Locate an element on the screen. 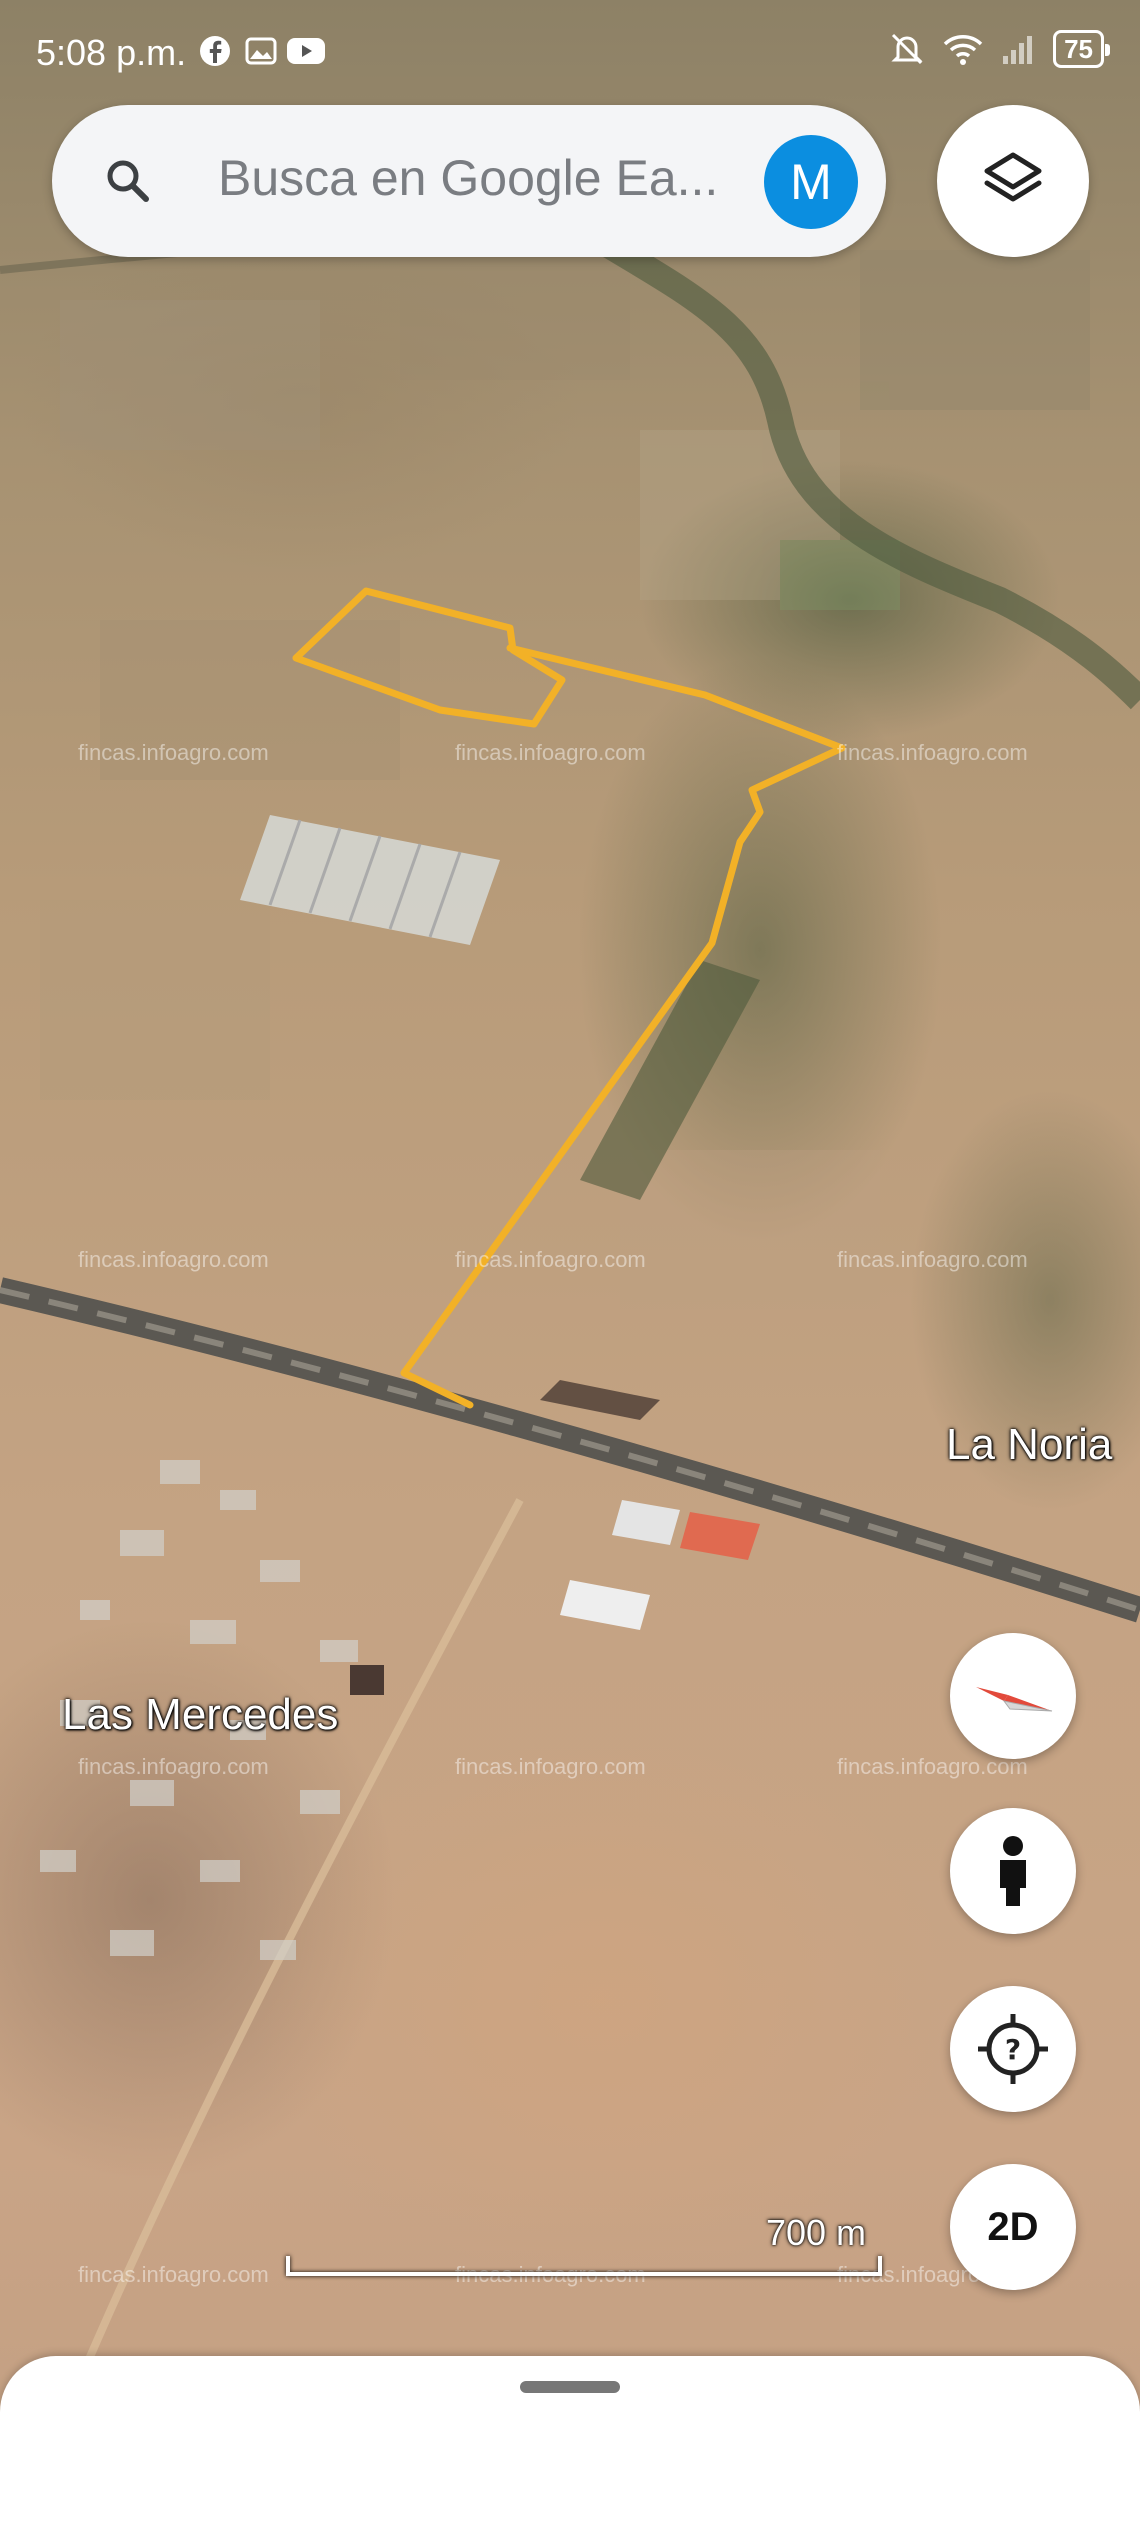 This screenshot has height=2533, width=1140. place-label-la-noria: La Noria is located at coordinates (1029, 1445).